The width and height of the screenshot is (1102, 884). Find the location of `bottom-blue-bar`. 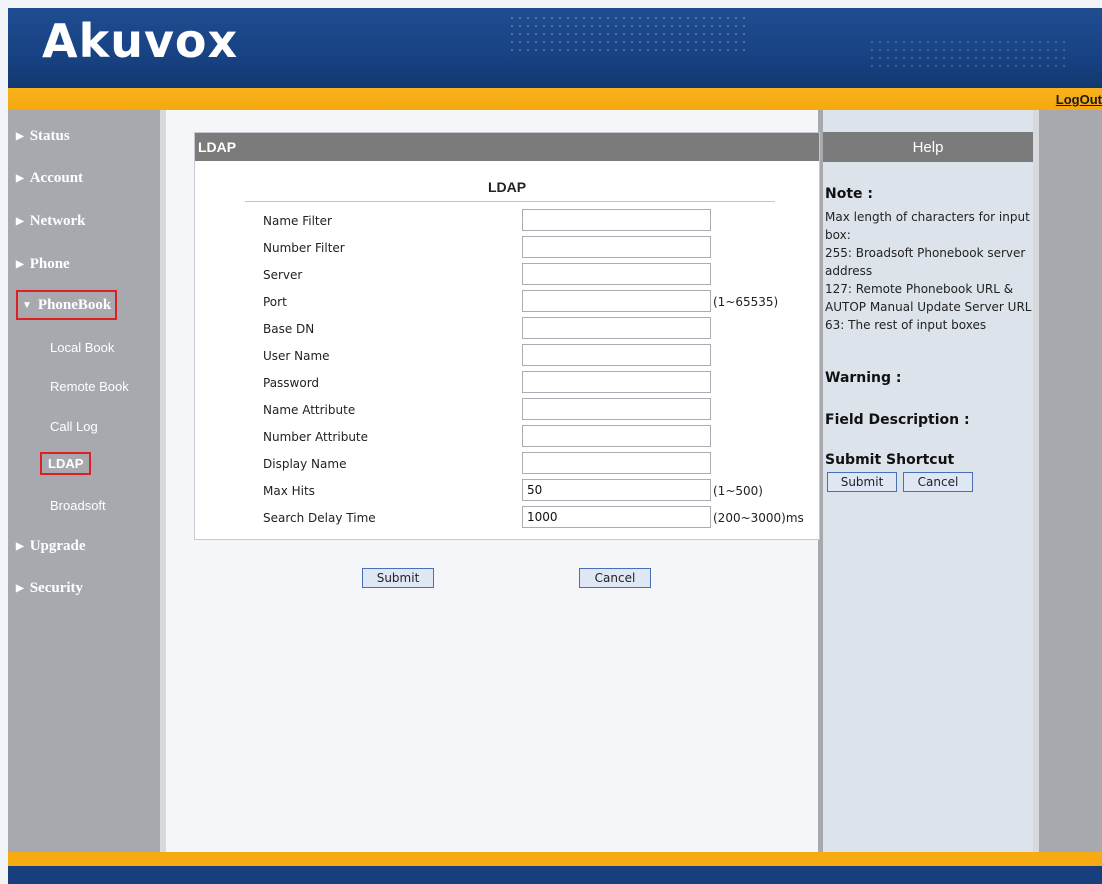

bottom-blue-bar is located at coordinates (555, 875).